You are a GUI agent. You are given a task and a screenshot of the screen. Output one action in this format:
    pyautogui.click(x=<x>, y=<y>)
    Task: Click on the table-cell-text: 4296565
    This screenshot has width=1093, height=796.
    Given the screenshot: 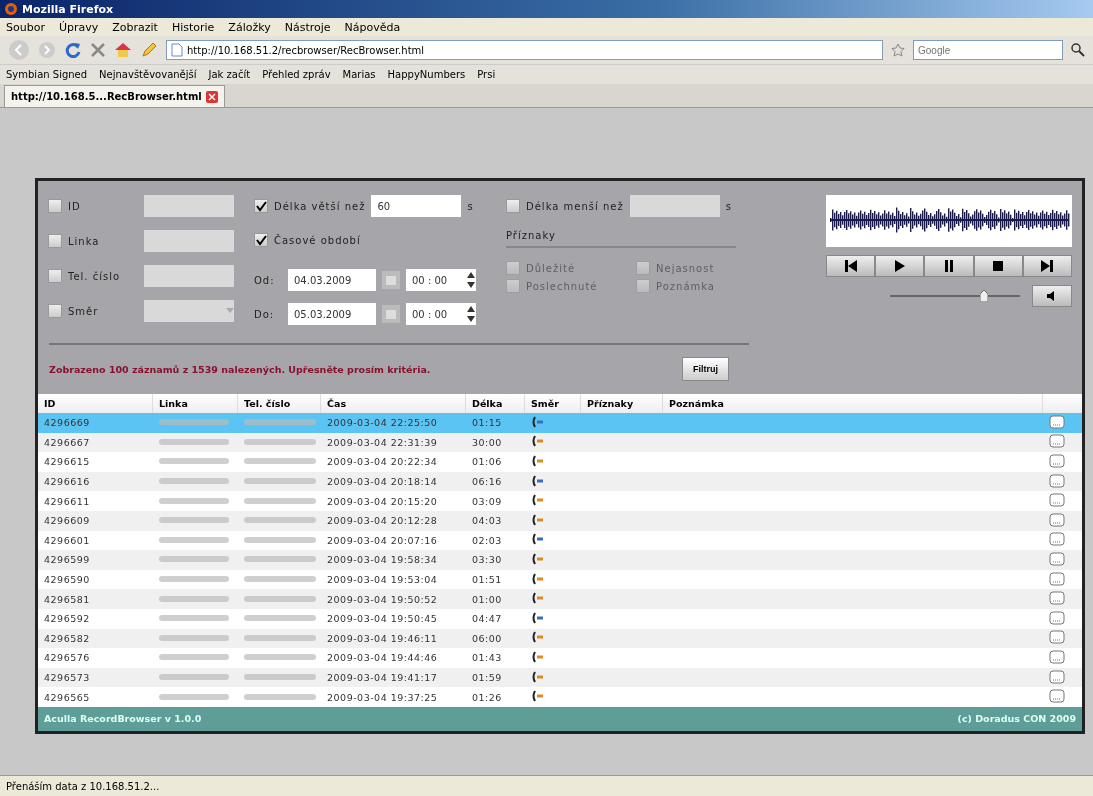 What is the action you would take?
    pyautogui.click(x=67, y=697)
    